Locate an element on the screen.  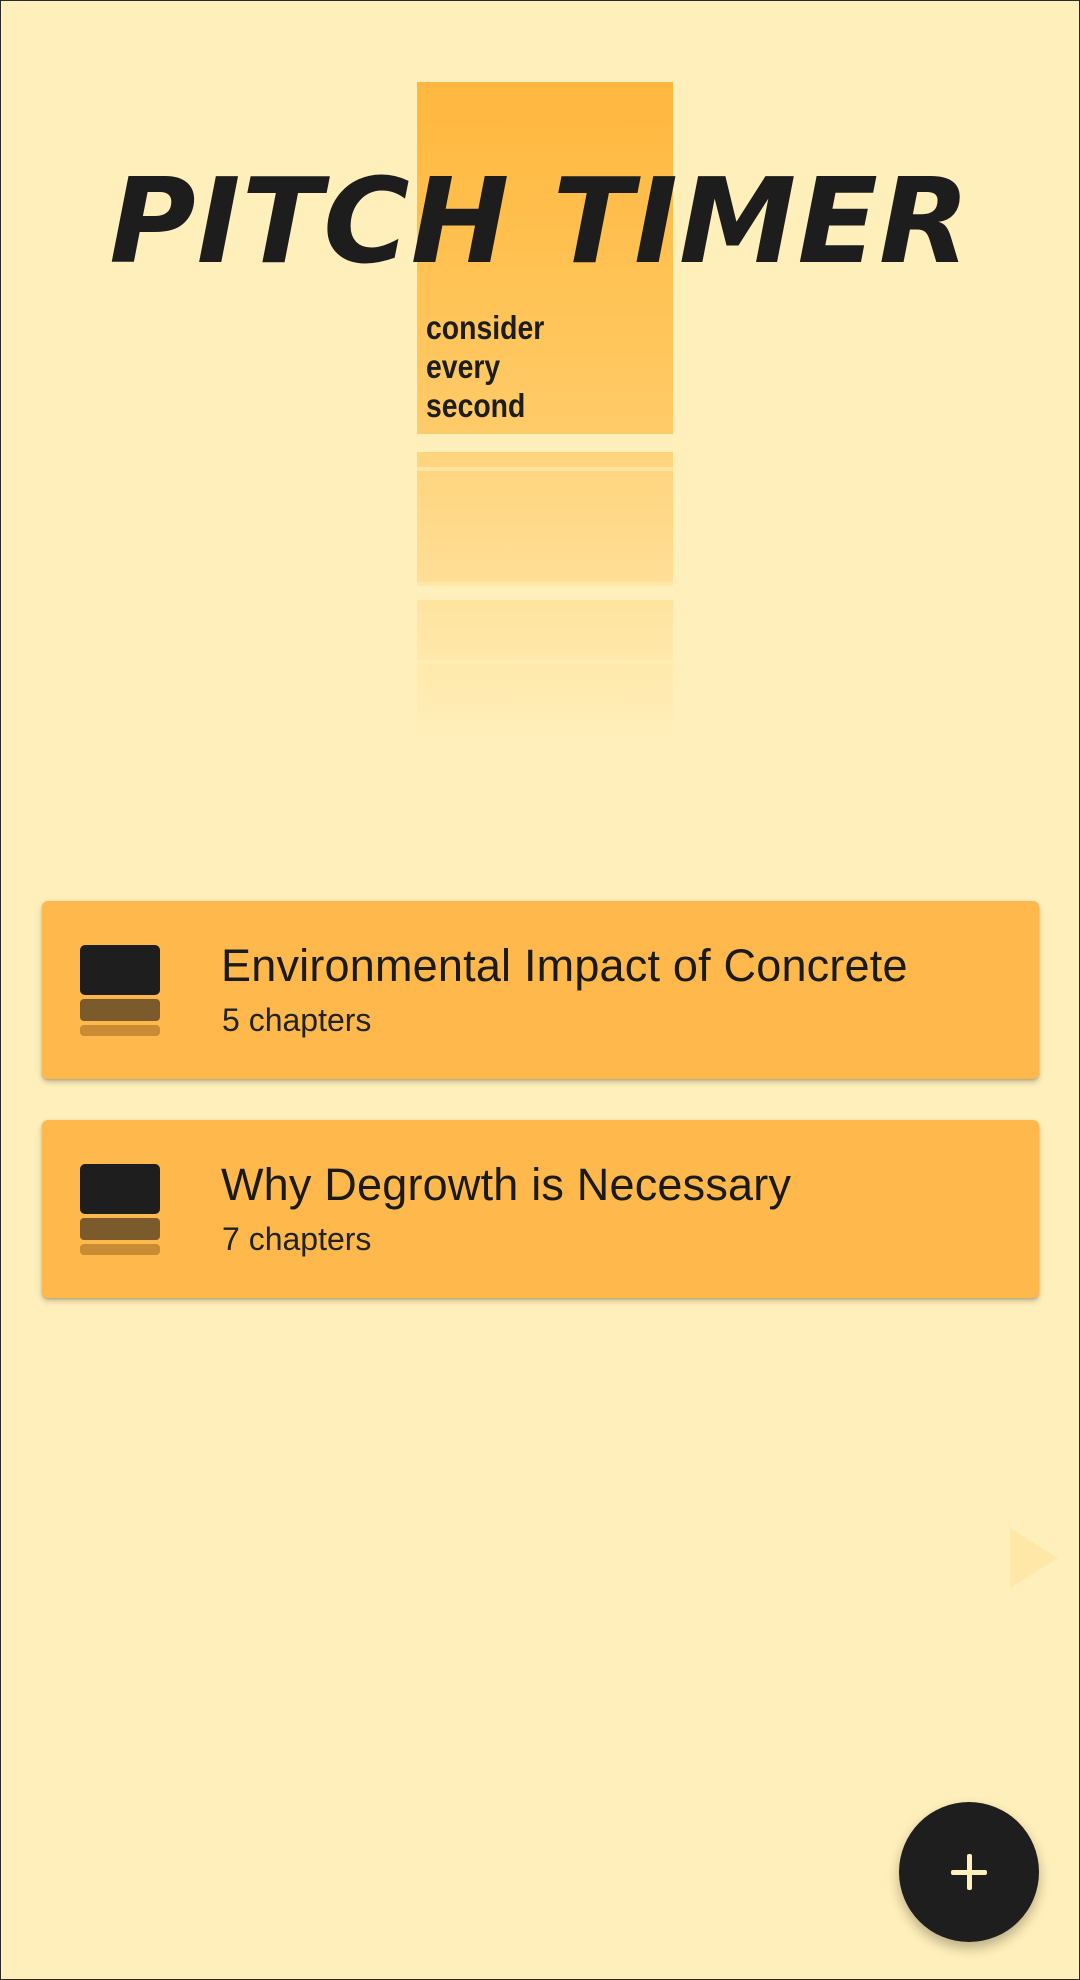
app-tagline: consider every second is located at coordinates (512, 366).